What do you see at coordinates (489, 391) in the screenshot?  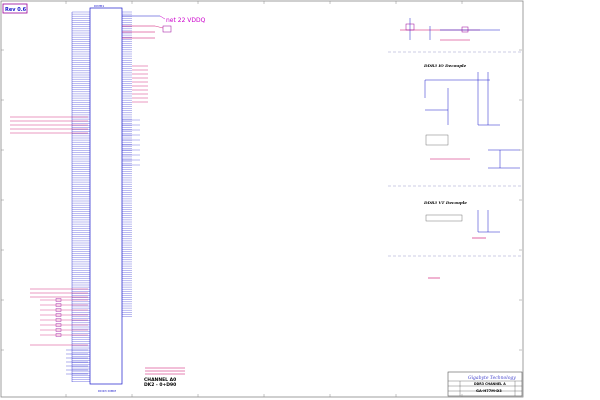 I see `doc-number: GA-H77M-D3` at bounding box center [489, 391].